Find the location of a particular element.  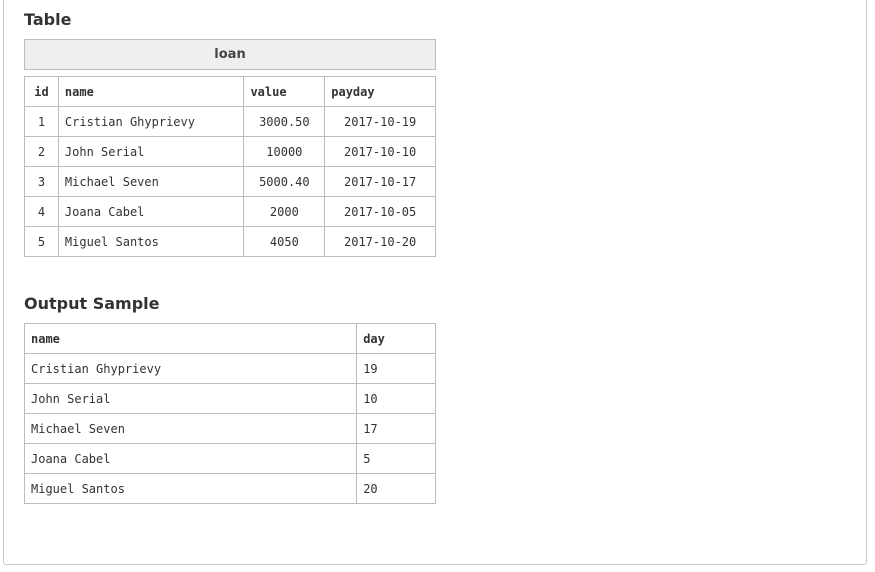

table-row: John Serial 10 is located at coordinates (229, 398).